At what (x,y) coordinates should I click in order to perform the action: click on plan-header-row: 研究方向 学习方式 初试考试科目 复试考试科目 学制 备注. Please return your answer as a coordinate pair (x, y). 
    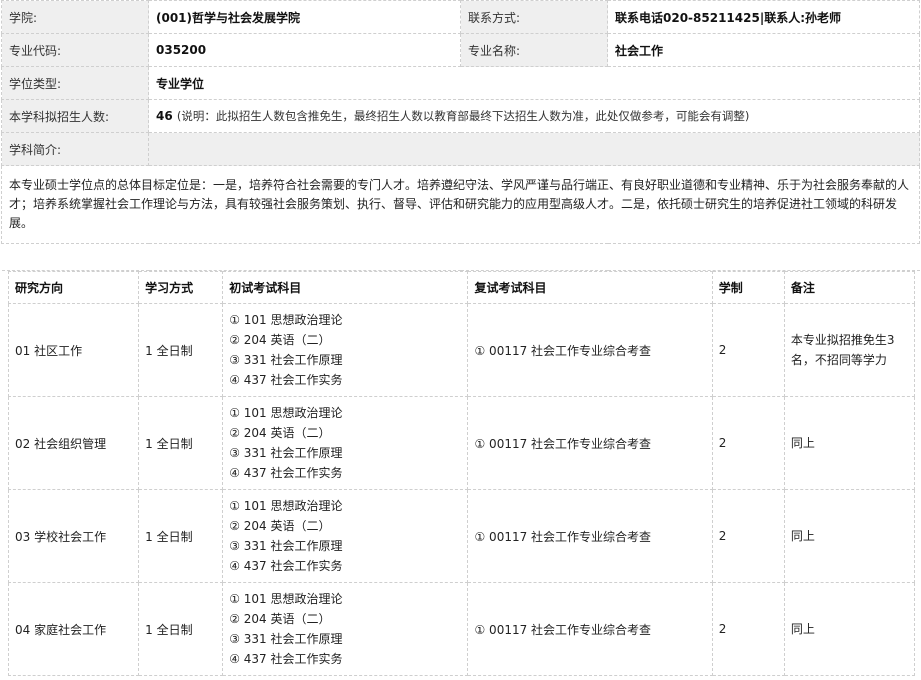
    Looking at the image, I should click on (461, 287).